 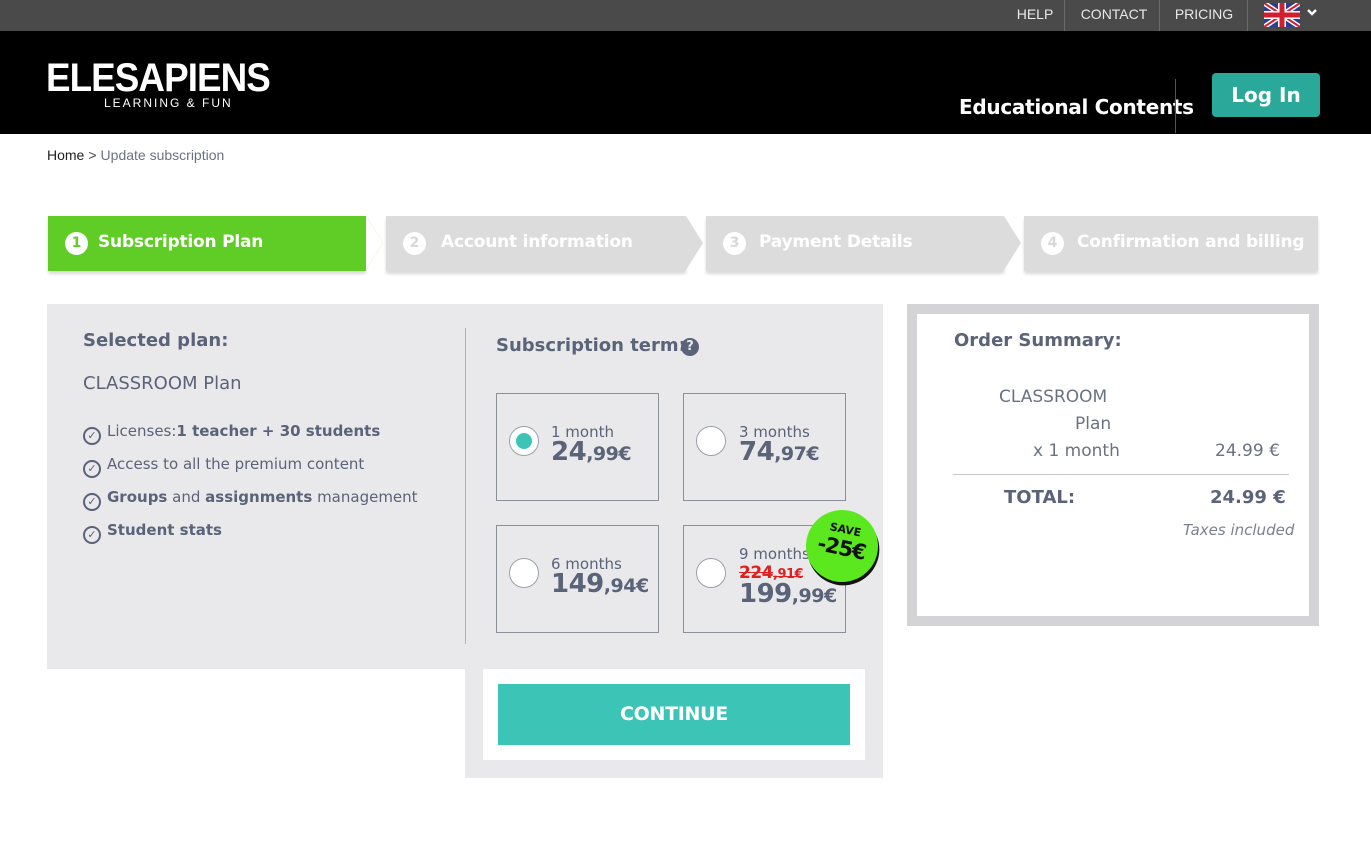 What do you see at coordinates (162, 155) in the screenshot?
I see `breadcrumb-current: Update subscription` at bounding box center [162, 155].